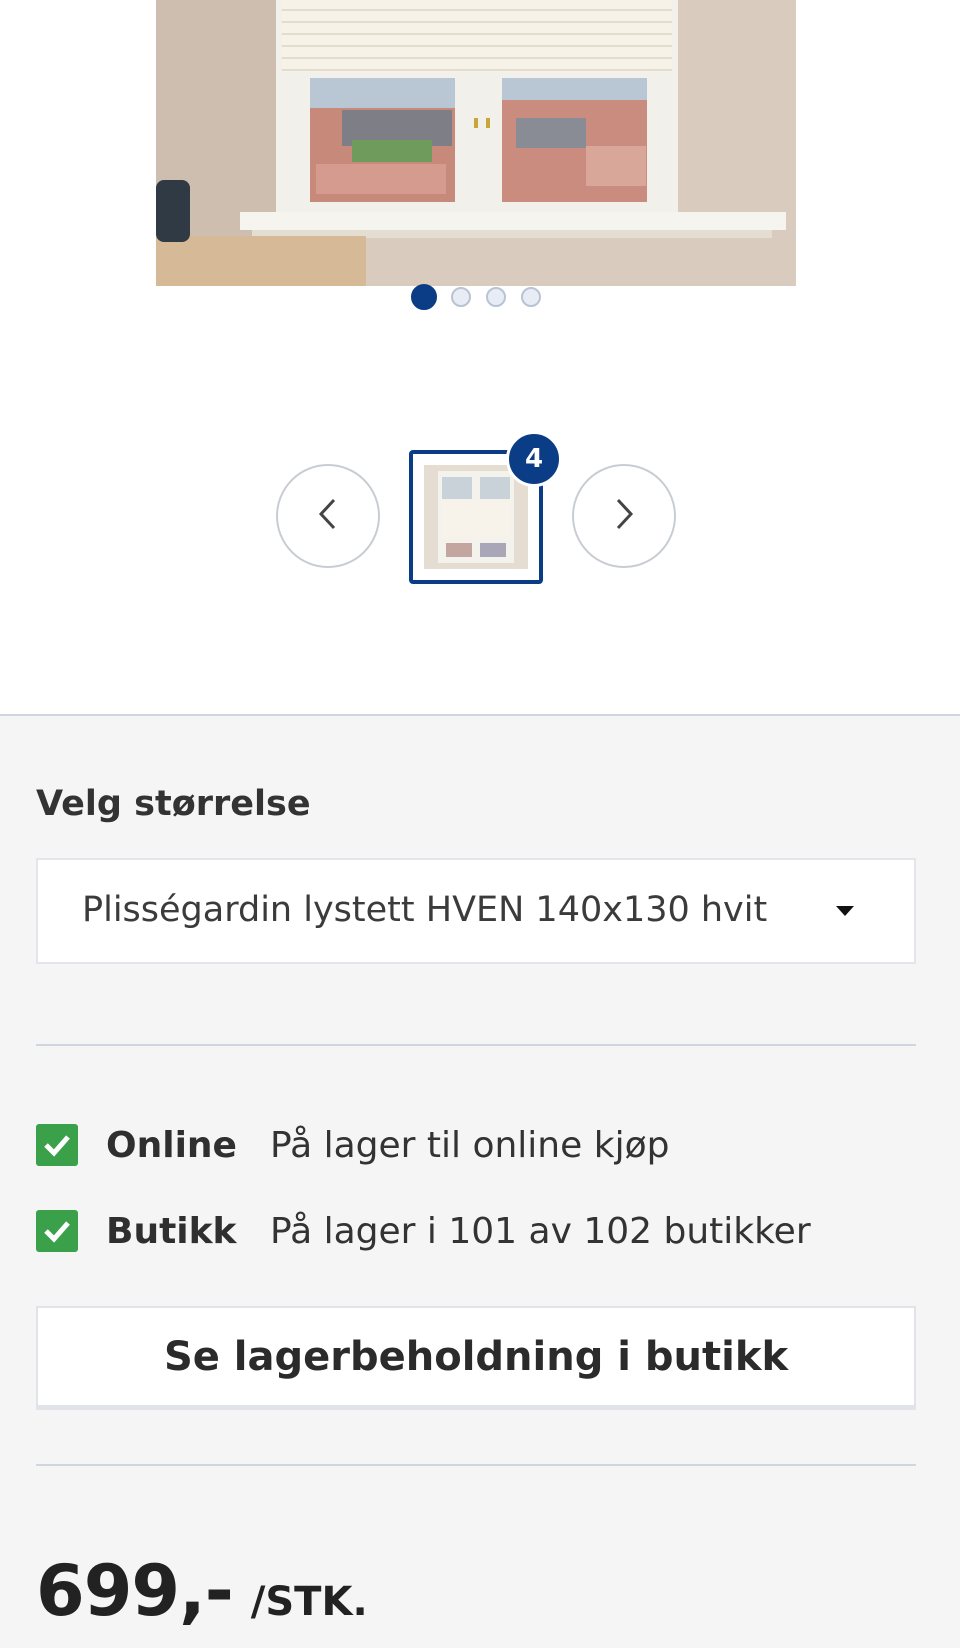 Image resolution: width=960 pixels, height=1648 pixels. What do you see at coordinates (425, 910) in the screenshot?
I see `size-select-value: Plisségardin lystett HVEN 140x130 hvit` at bounding box center [425, 910].